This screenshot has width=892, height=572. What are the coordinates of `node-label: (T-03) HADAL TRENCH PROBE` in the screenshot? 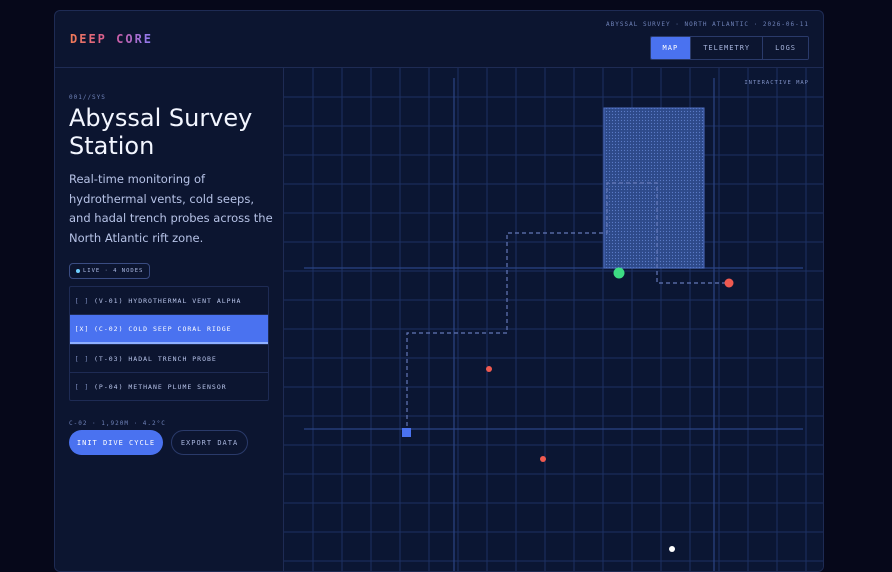 It's located at (155, 358).